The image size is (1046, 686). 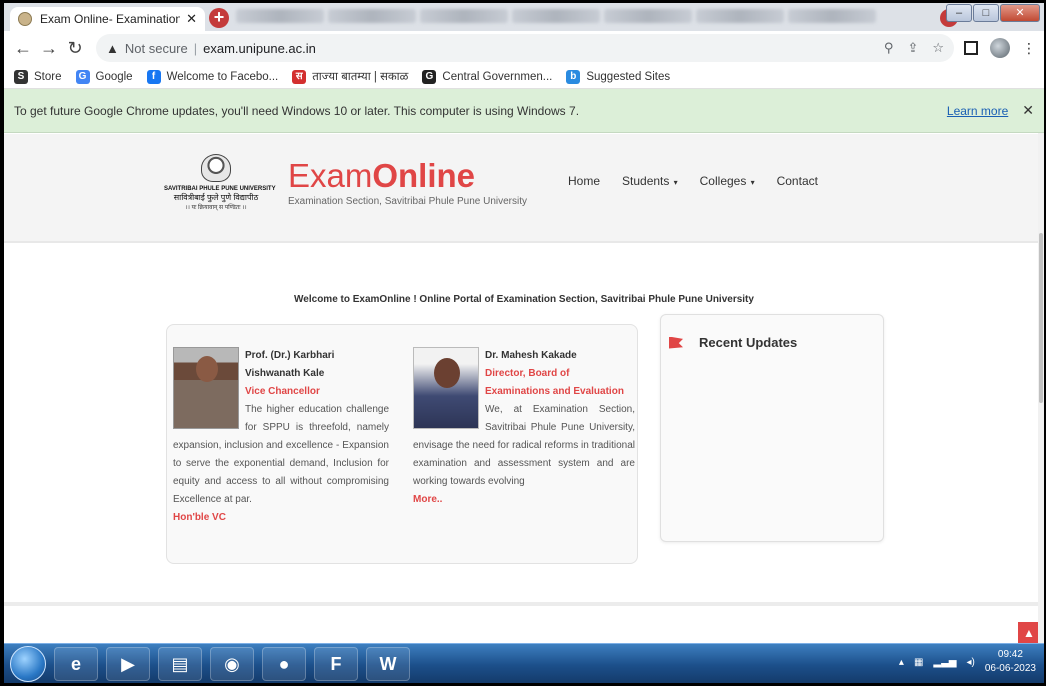 What do you see at coordinates (676, 342) in the screenshot?
I see `flag-icon` at bounding box center [676, 342].